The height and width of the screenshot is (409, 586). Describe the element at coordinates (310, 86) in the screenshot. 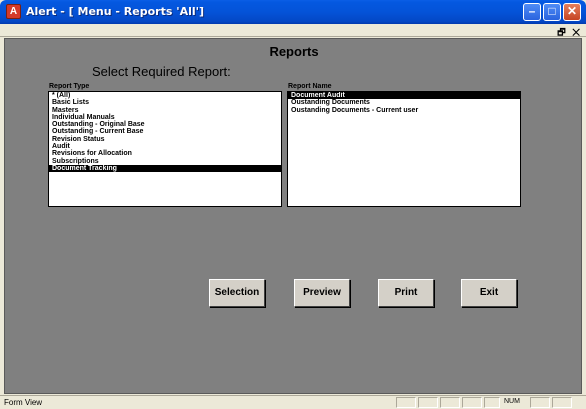

I see `report-name-label: Report Name` at that location.